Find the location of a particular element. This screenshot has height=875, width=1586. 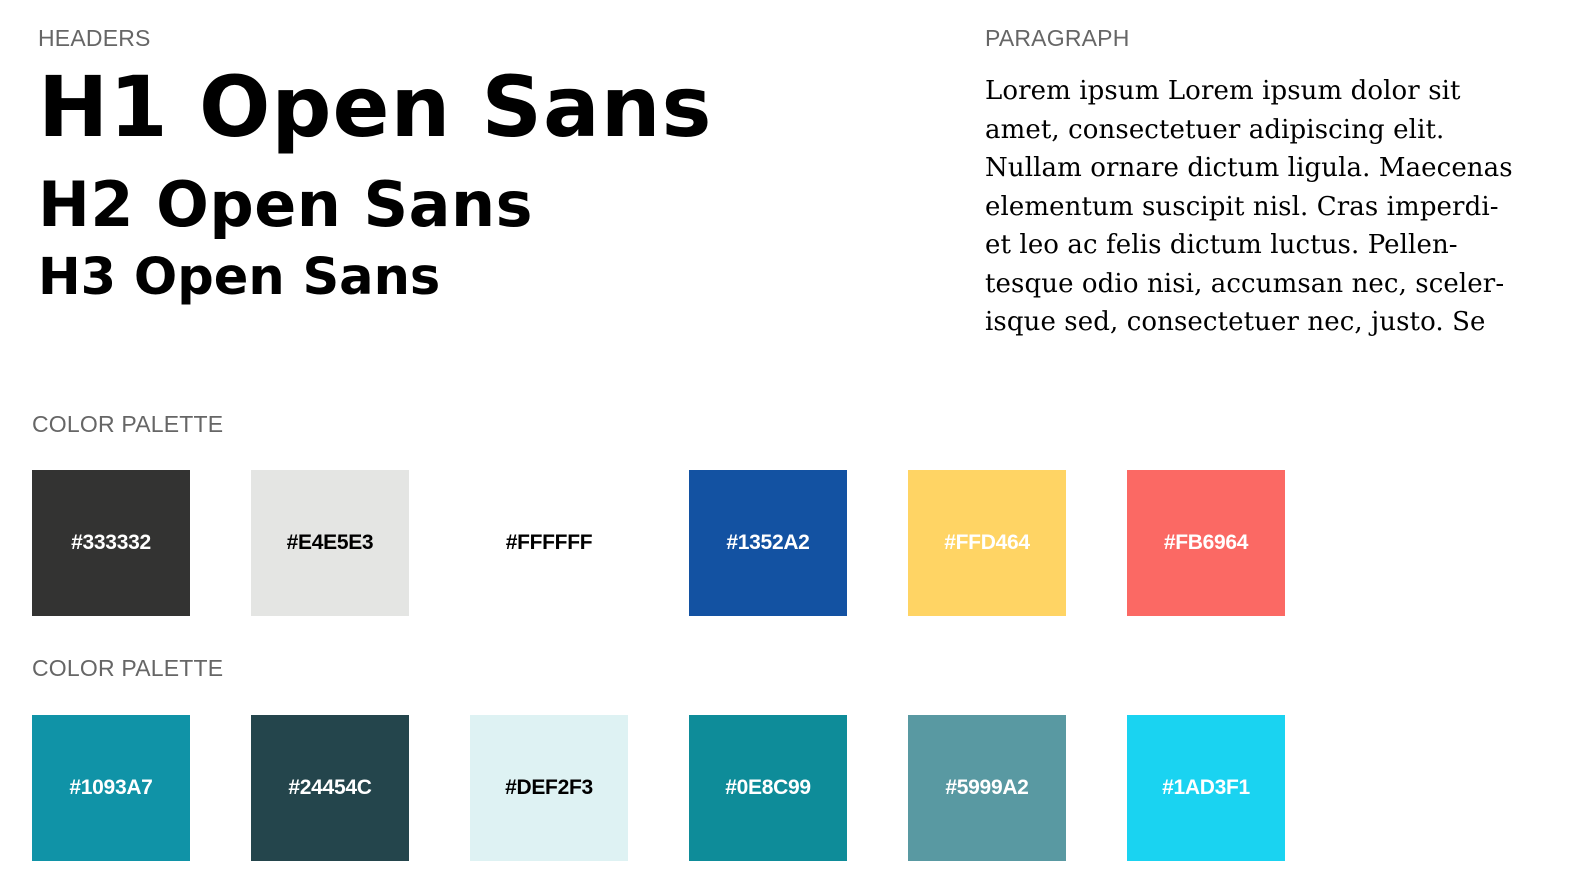

paragraph-line: et leo ac felis dictum luctus. Pellen- is located at coordinates (1221, 245).